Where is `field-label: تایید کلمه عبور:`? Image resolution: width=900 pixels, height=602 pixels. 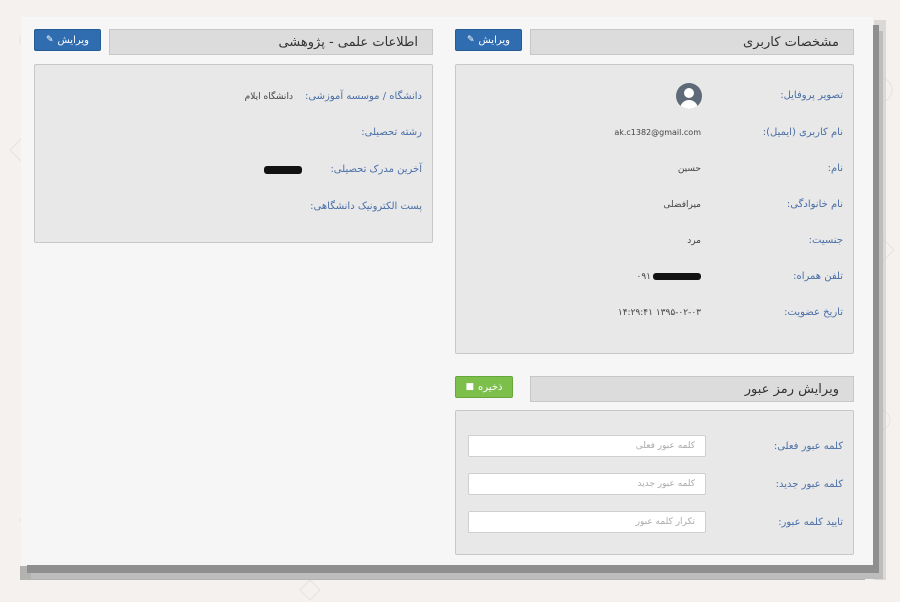
field-label: تایید کلمه عبور: is located at coordinates (810, 522).